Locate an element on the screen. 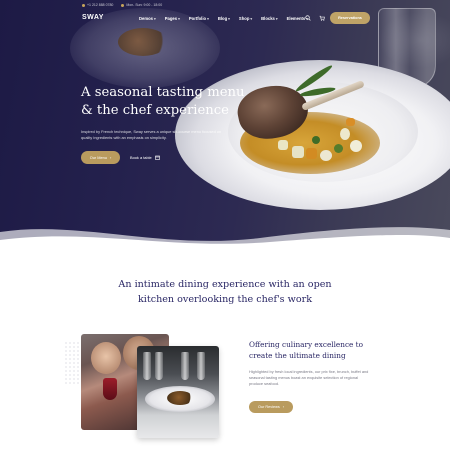  reservations-button: Reservations is located at coordinates (350, 18).